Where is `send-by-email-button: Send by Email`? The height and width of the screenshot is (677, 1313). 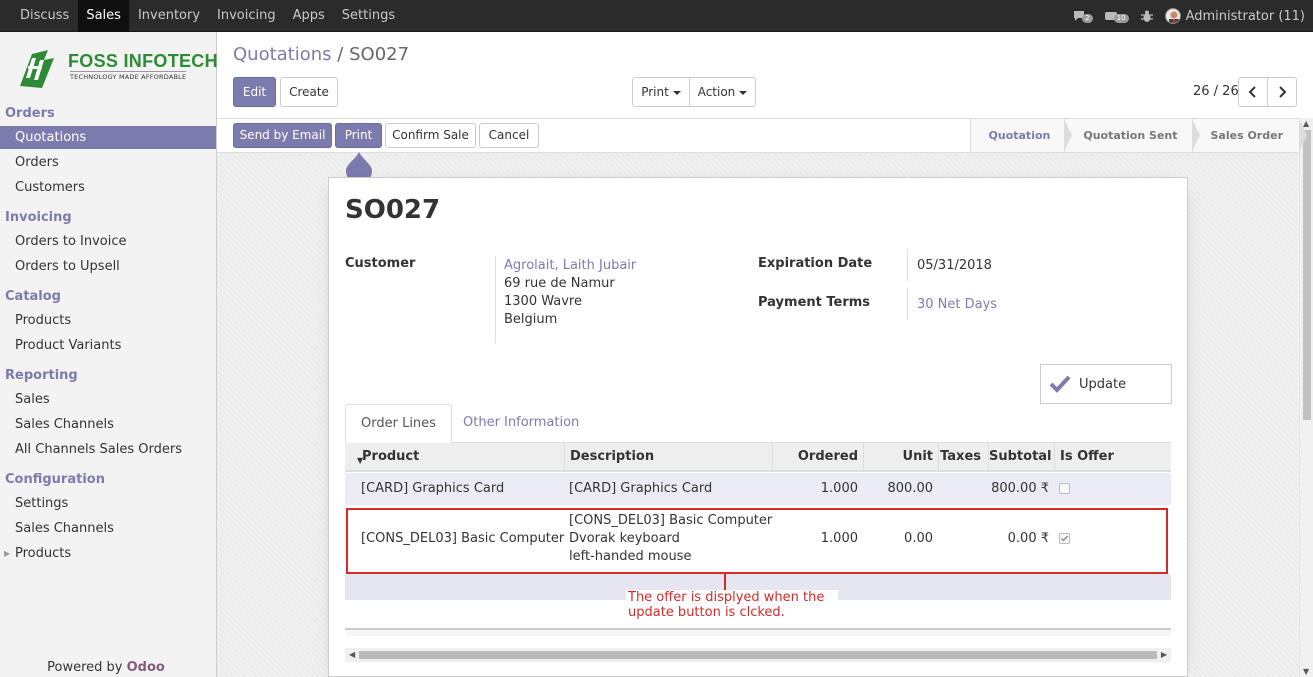
send-by-email-button: Send by Email is located at coordinates (282, 135).